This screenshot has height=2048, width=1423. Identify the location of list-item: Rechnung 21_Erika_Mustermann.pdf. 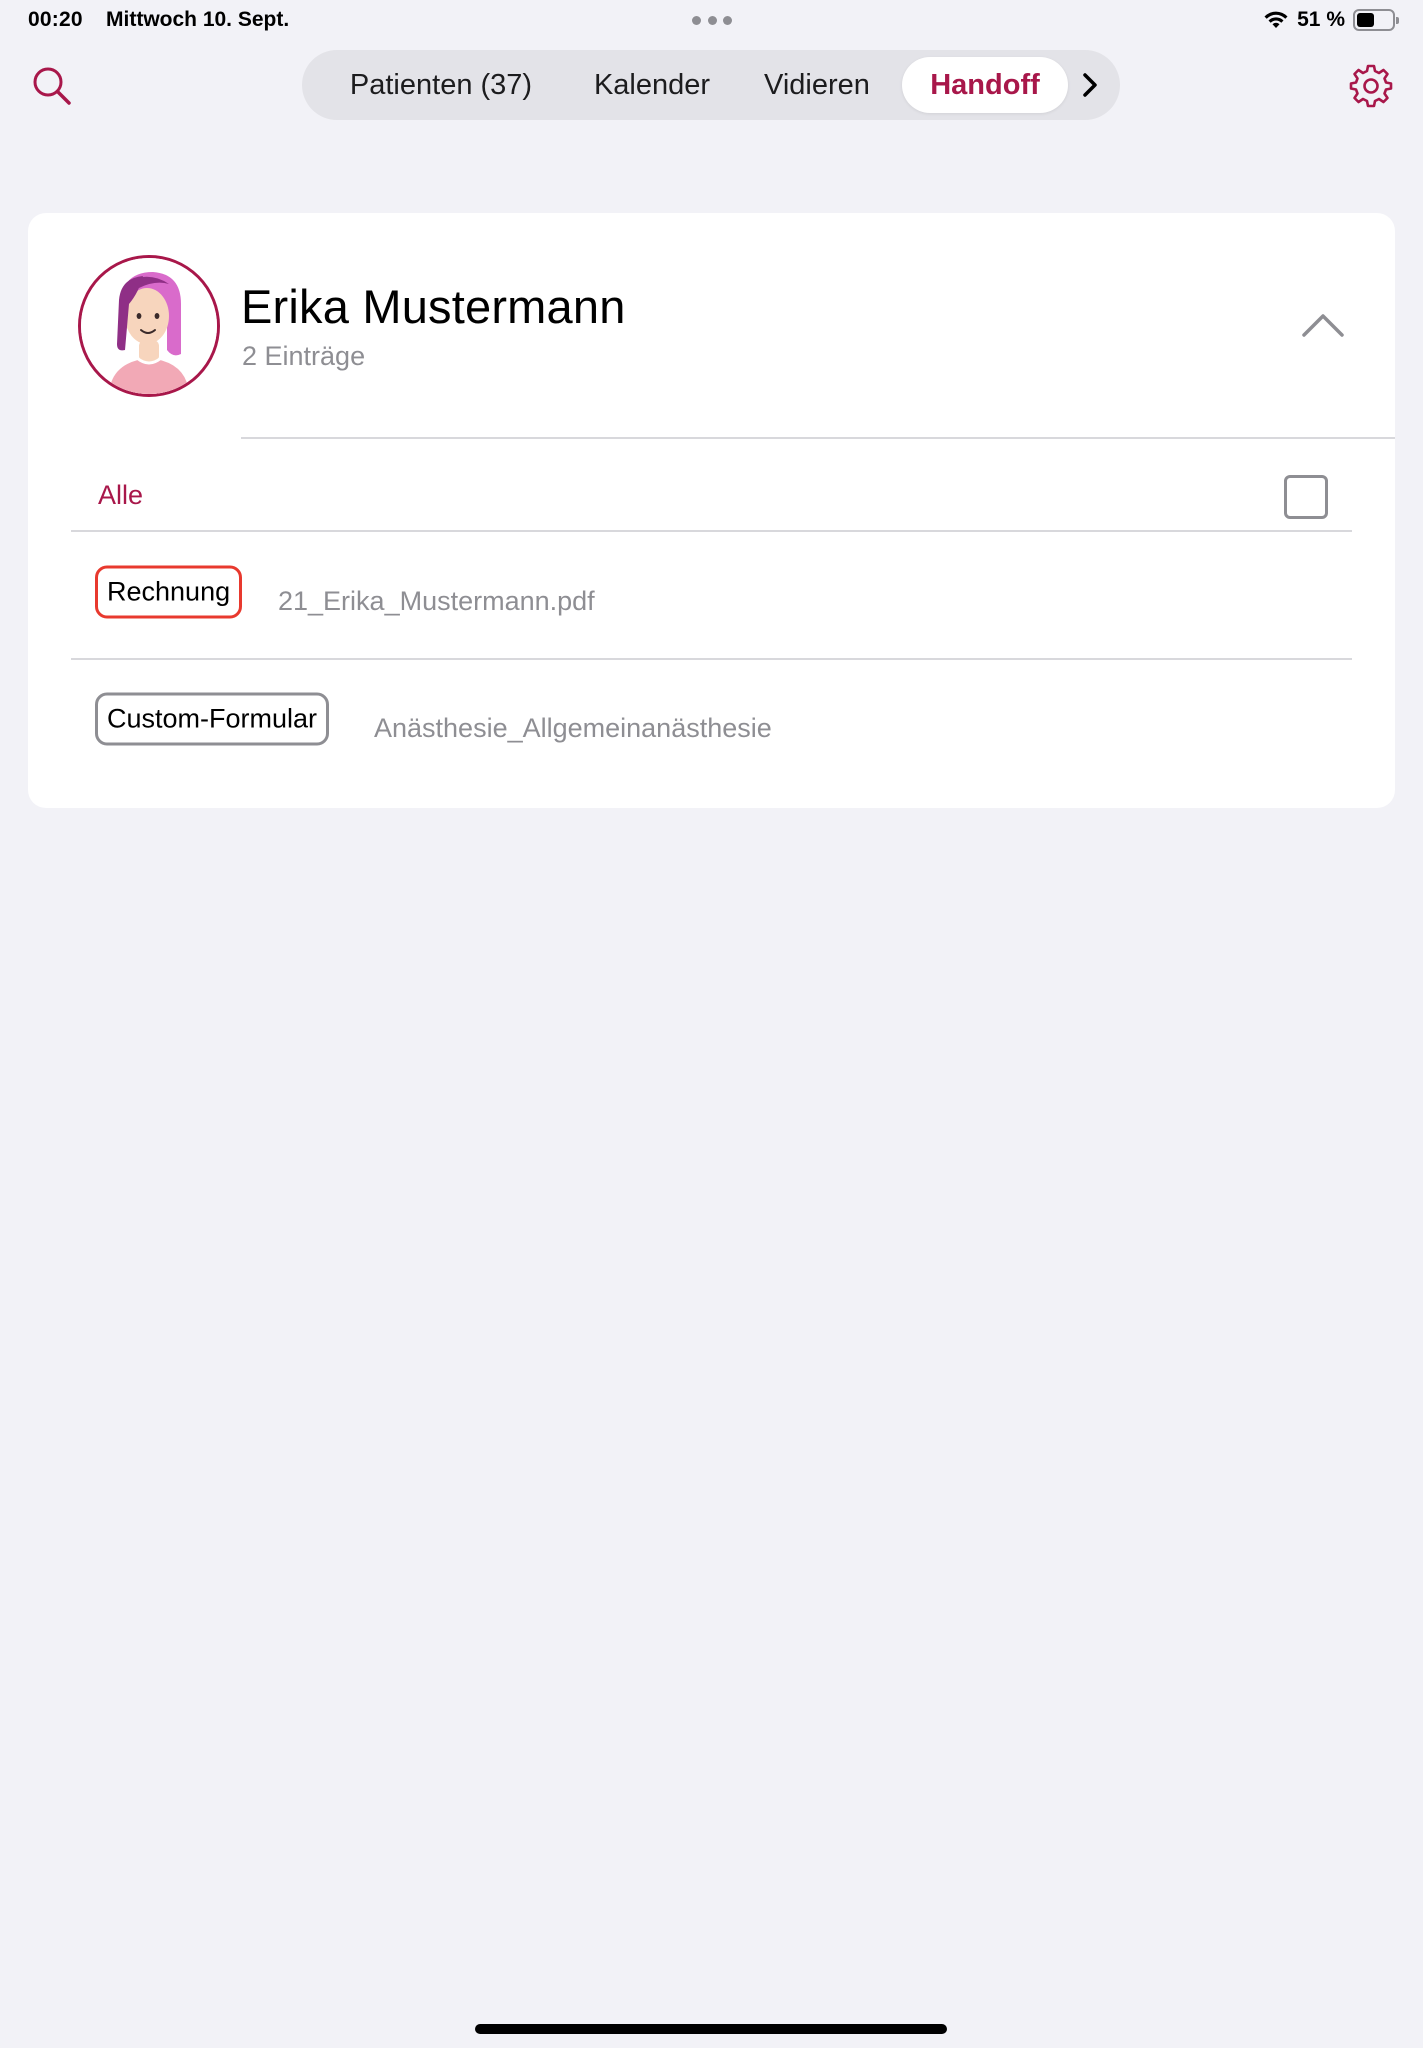
(711, 595).